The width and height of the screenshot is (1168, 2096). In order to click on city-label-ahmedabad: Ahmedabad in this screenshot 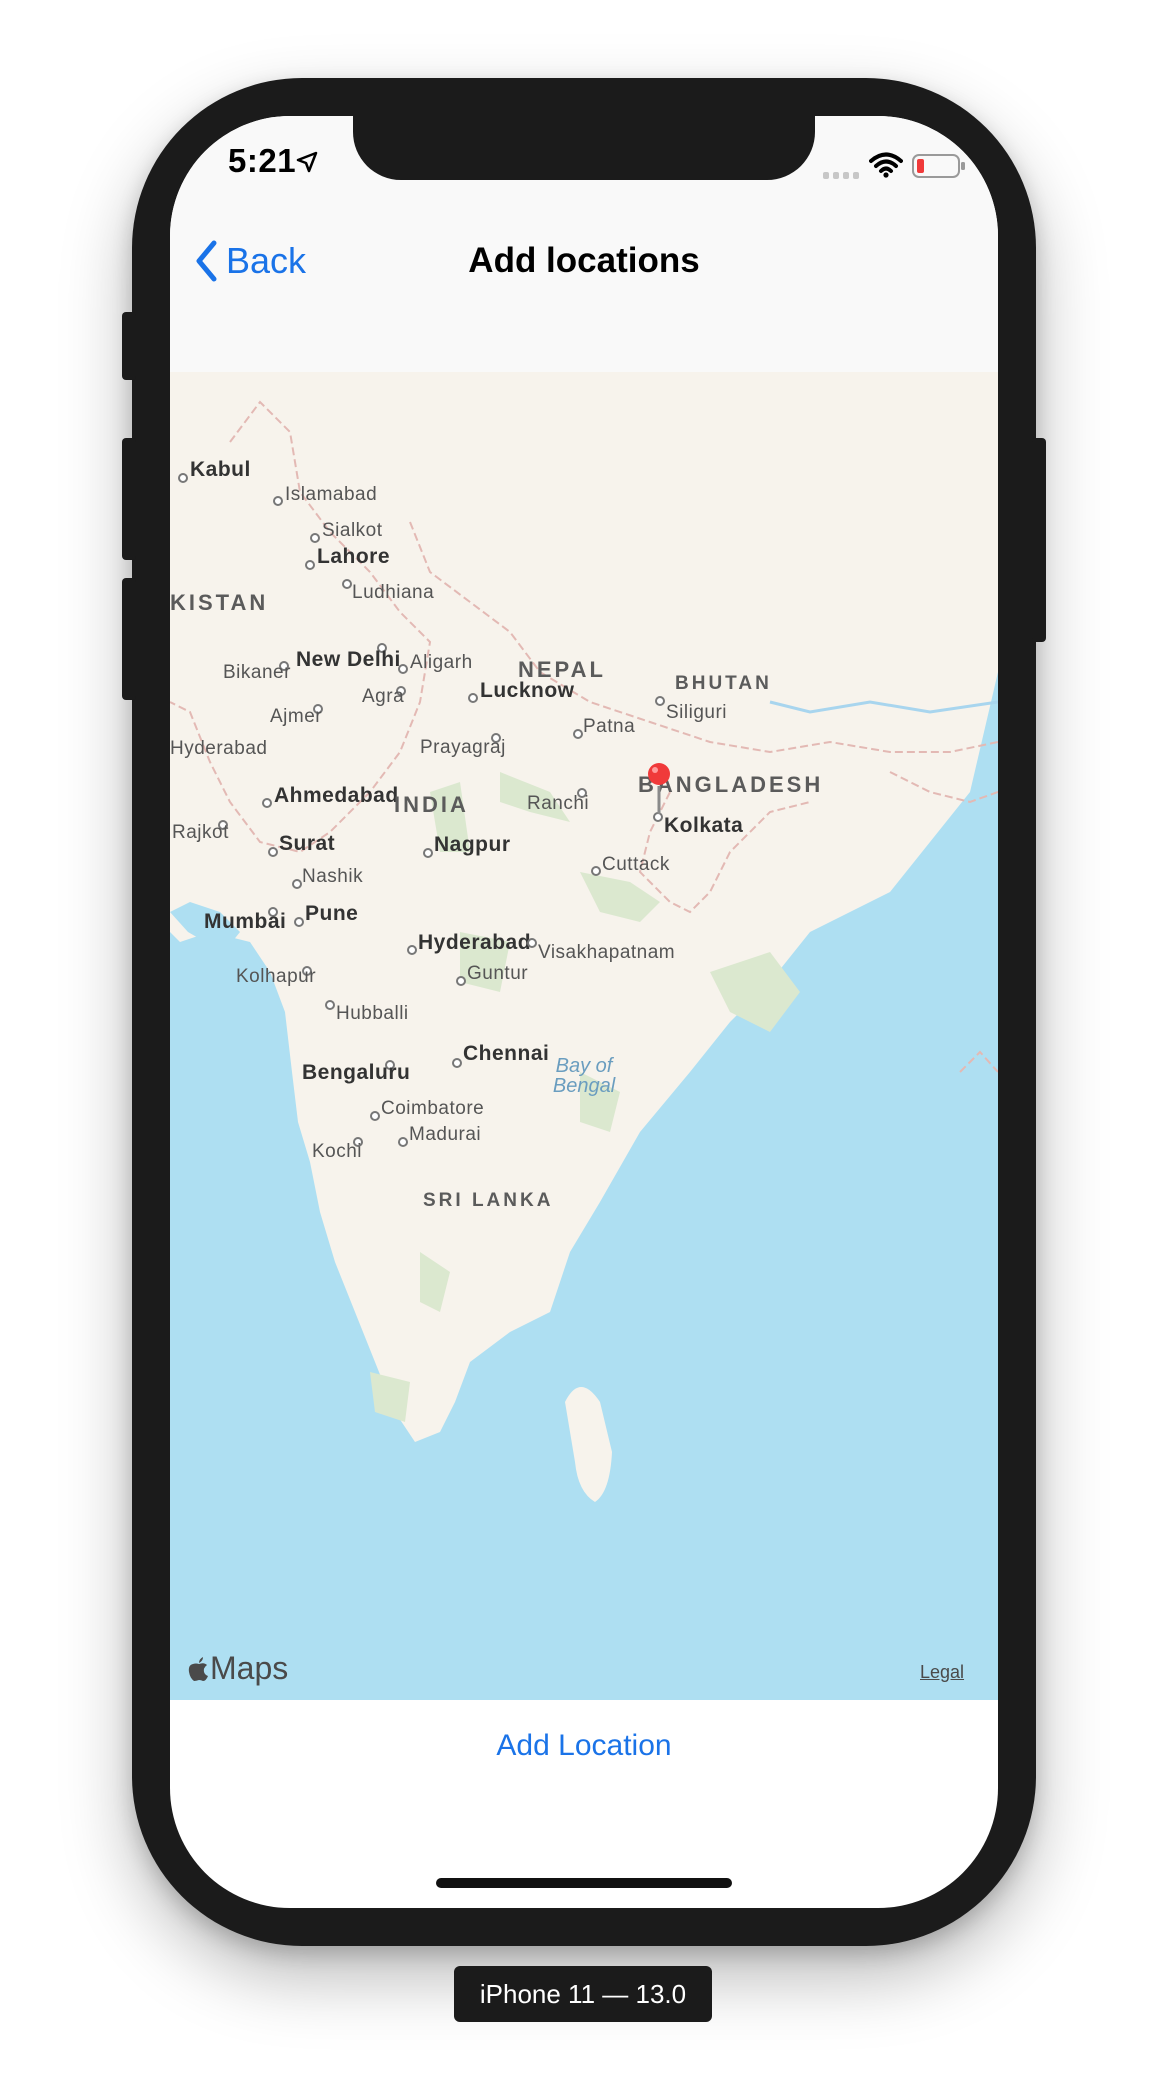, I will do `click(336, 795)`.